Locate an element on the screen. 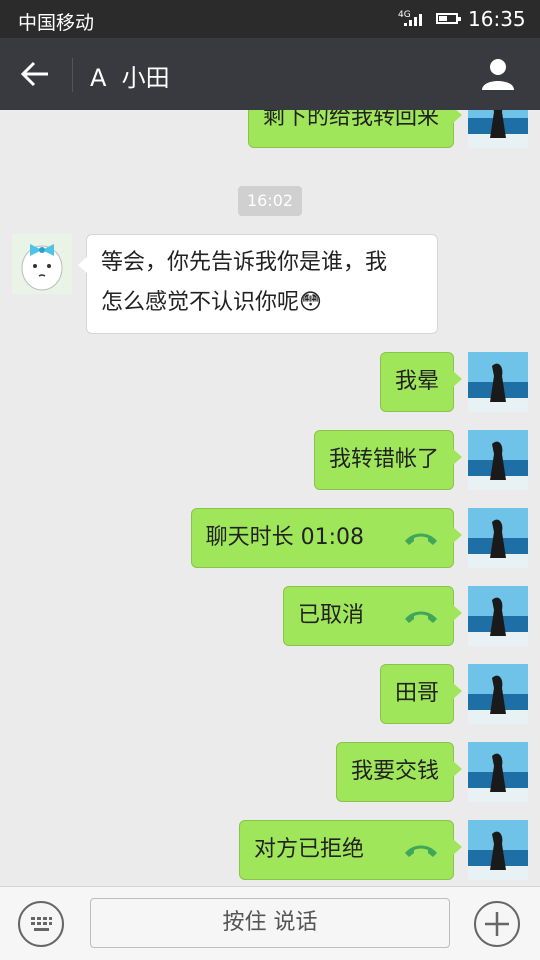 This screenshot has height=960, width=540. message-bubble-mine: 我要交钱 is located at coordinates (399, 772).